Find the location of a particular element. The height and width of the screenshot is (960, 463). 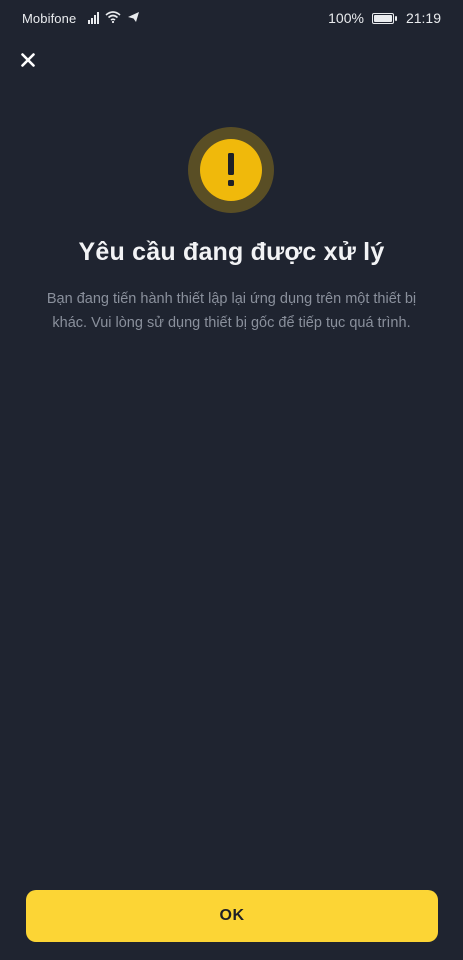

status-right: 100% 21:19 is located at coordinates (384, 18).